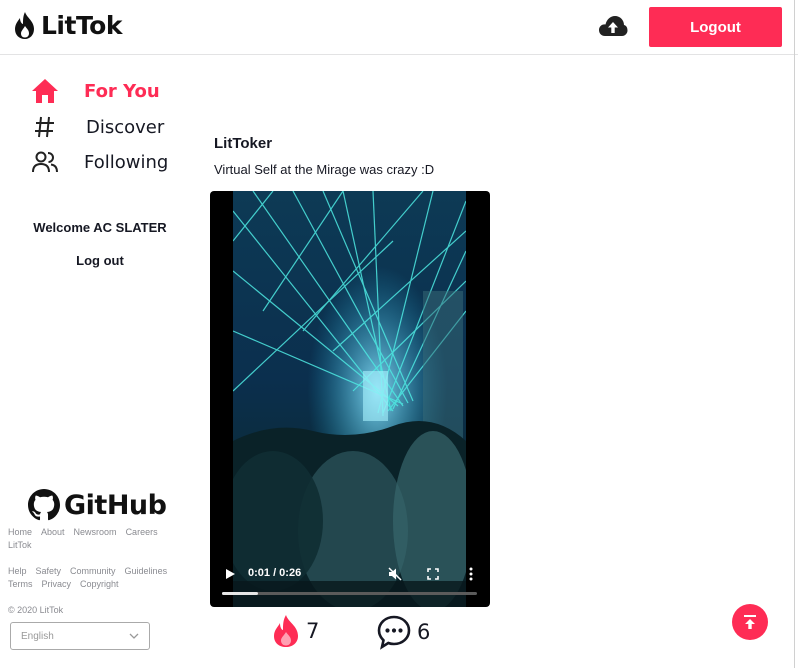 This screenshot has width=798, height=668. I want to click on chevron-down-icon, so click(134, 636).